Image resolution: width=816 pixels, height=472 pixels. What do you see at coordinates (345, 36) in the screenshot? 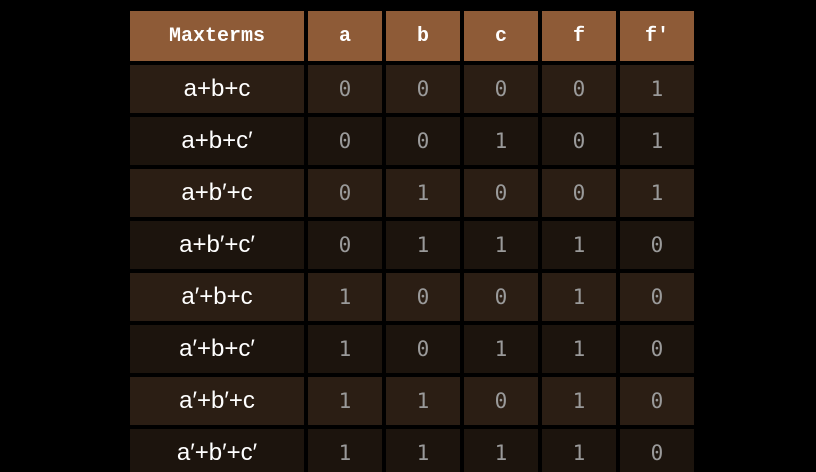
I see `header-a: a` at bounding box center [345, 36].